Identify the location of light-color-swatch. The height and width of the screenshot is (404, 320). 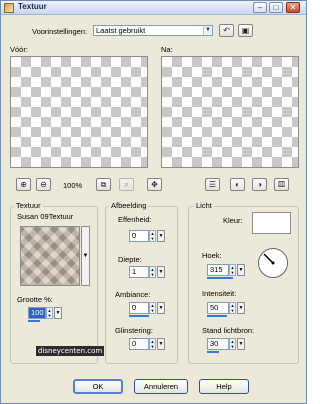
(271, 223).